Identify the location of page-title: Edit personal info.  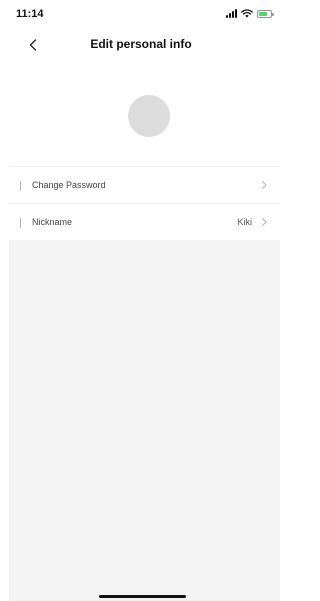
(141, 44).